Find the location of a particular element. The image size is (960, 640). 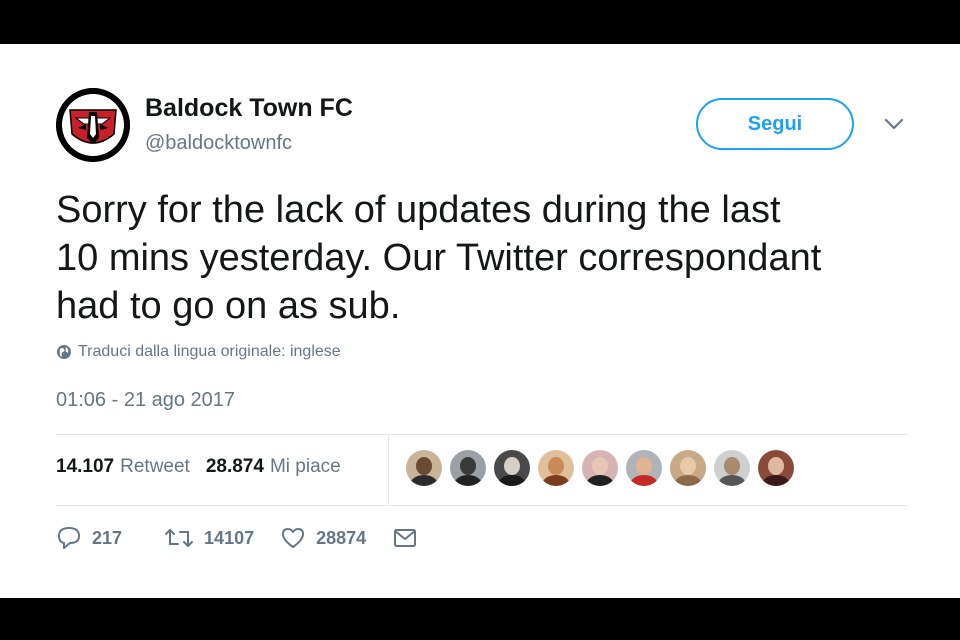

globe-icon is located at coordinates (64, 352).